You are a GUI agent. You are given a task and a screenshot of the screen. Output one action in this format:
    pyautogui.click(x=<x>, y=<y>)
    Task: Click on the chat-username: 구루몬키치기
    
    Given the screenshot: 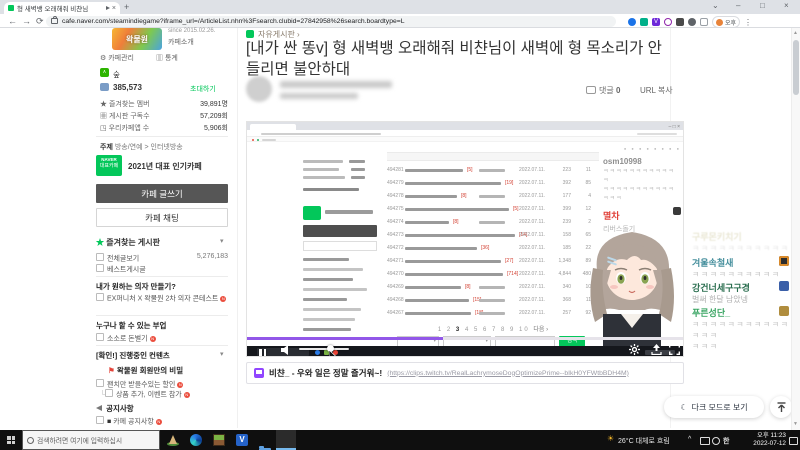 What is the action you would take?
    pyautogui.click(x=717, y=237)
    